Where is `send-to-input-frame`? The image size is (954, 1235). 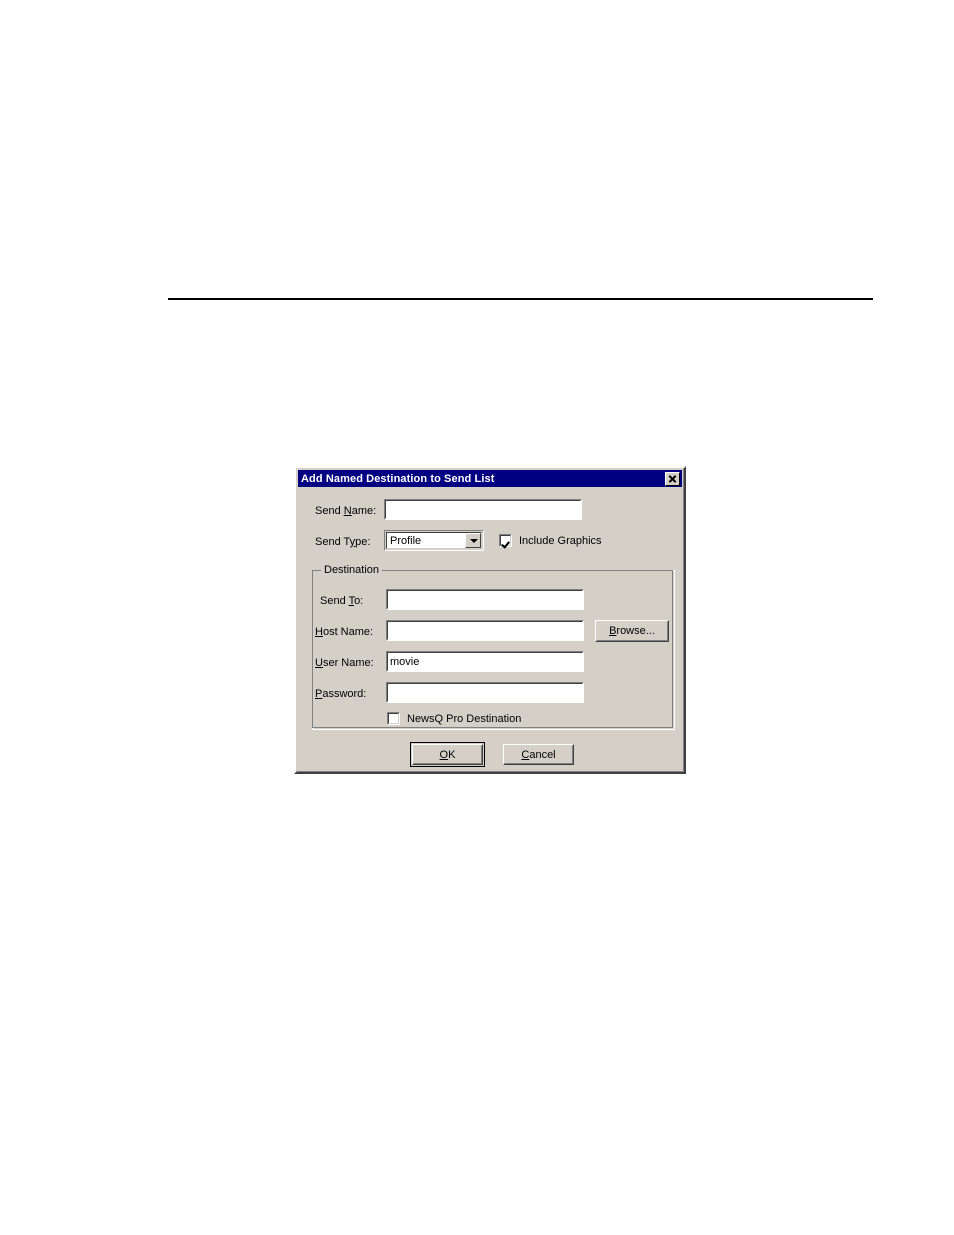
send-to-input-frame is located at coordinates (485, 599).